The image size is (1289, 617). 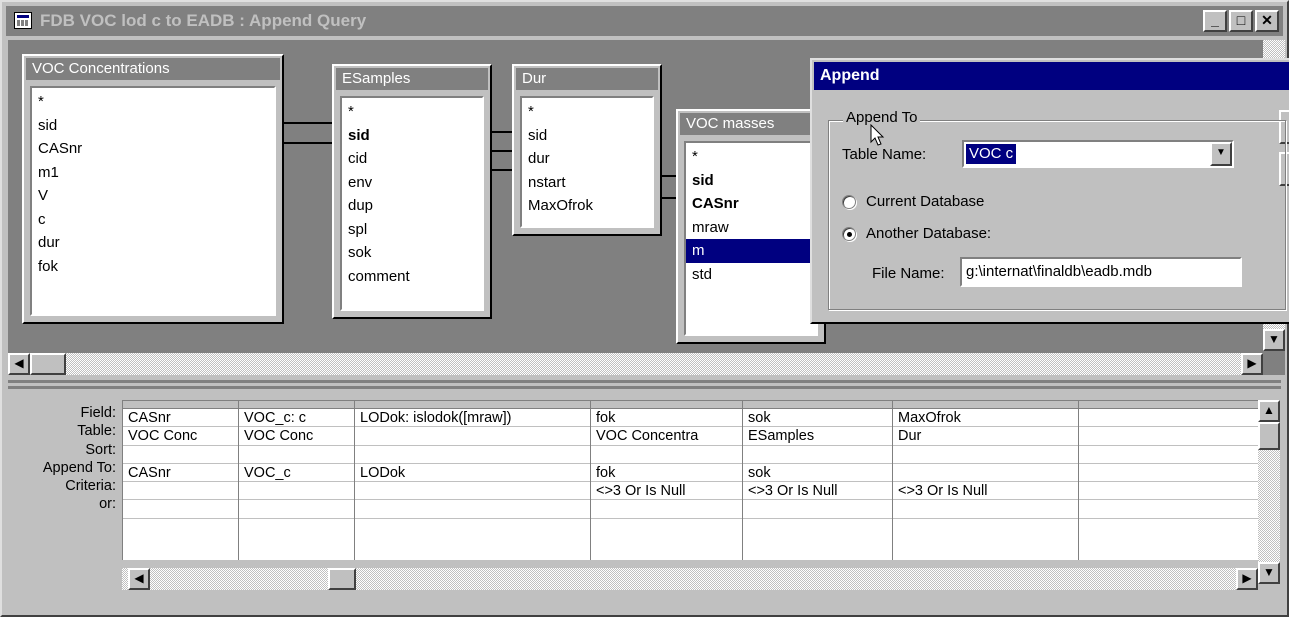 I want to click on grid-cell-append-to: CASnr, so click(x=180, y=473).